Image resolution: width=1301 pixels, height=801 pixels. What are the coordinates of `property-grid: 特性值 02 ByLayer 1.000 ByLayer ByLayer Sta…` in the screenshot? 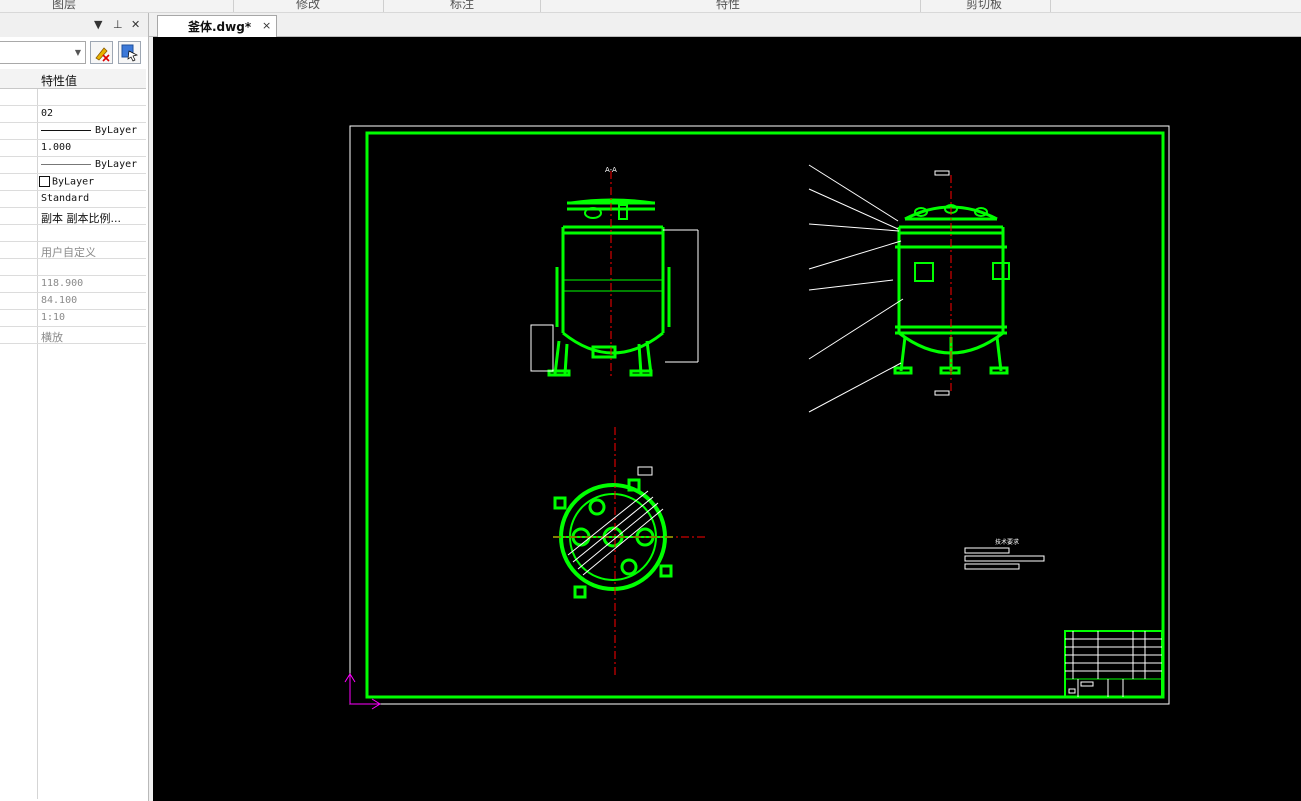 It's located at (73, 206).